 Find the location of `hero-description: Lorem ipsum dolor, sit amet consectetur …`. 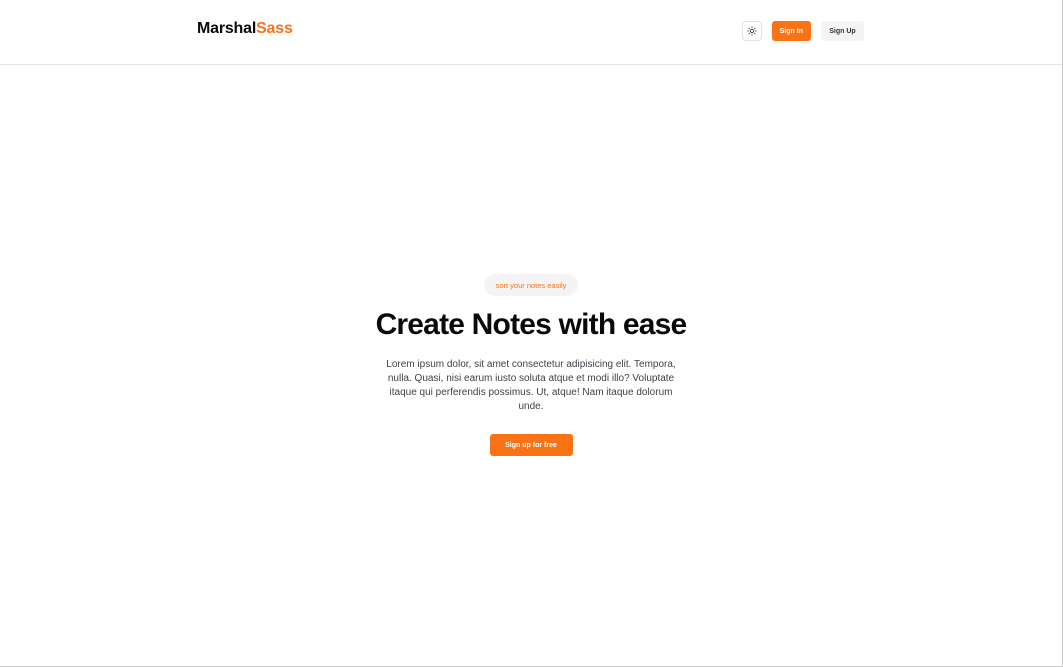

hero-description: Lorem ipsum dolor, sit amet consectetur … is located at coordinates (531, 385).